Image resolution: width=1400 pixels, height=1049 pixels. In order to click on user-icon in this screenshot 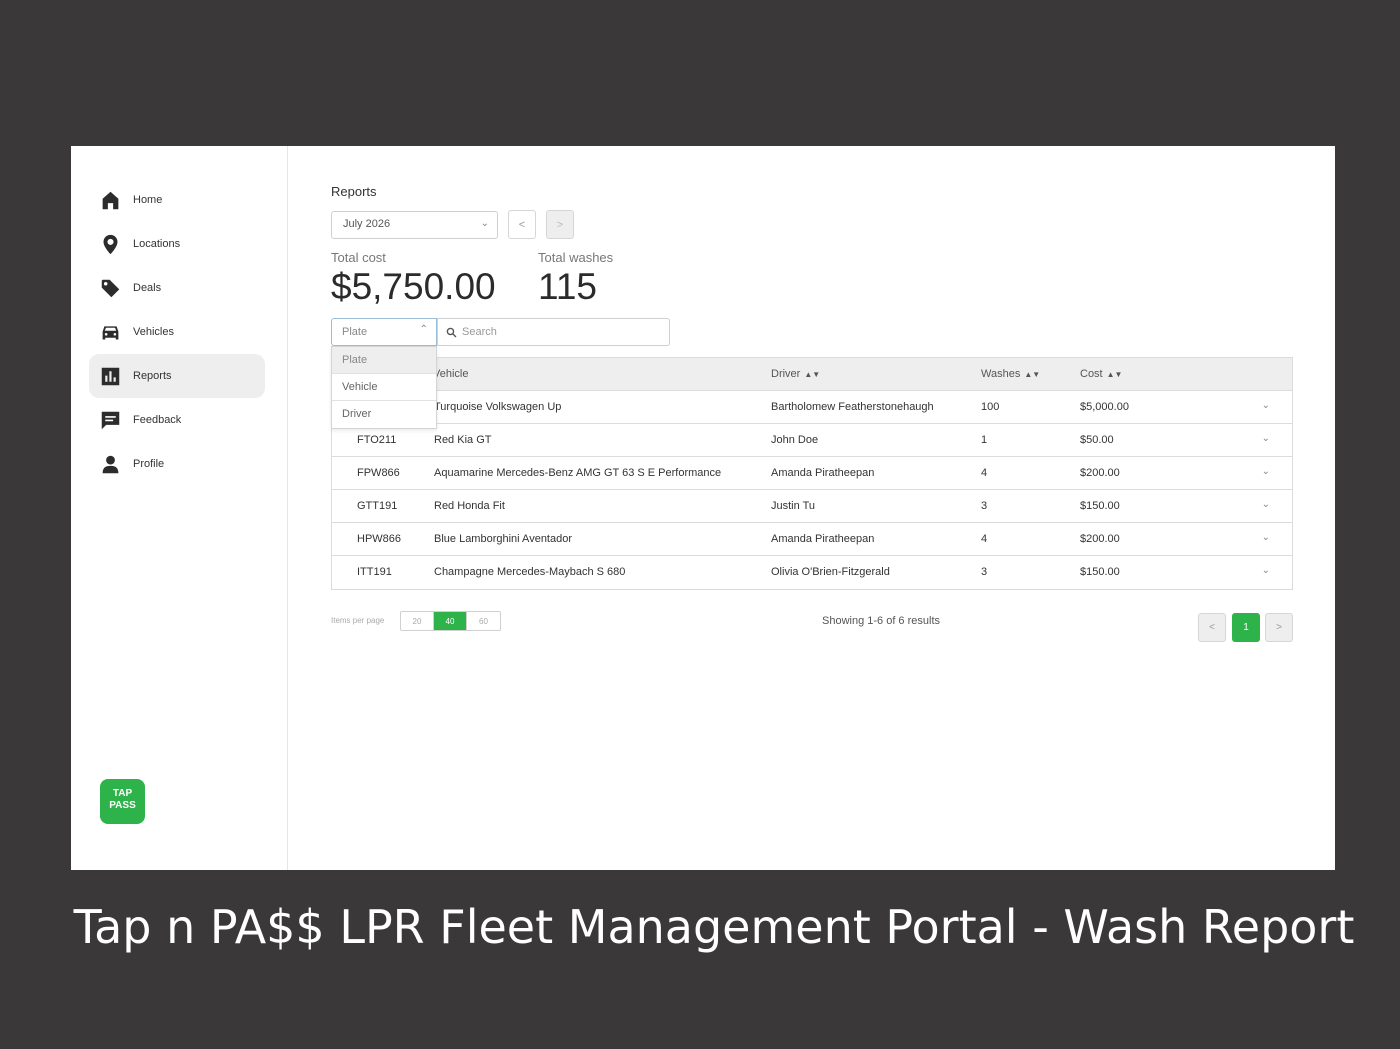, I will do `click(110, 464)`.